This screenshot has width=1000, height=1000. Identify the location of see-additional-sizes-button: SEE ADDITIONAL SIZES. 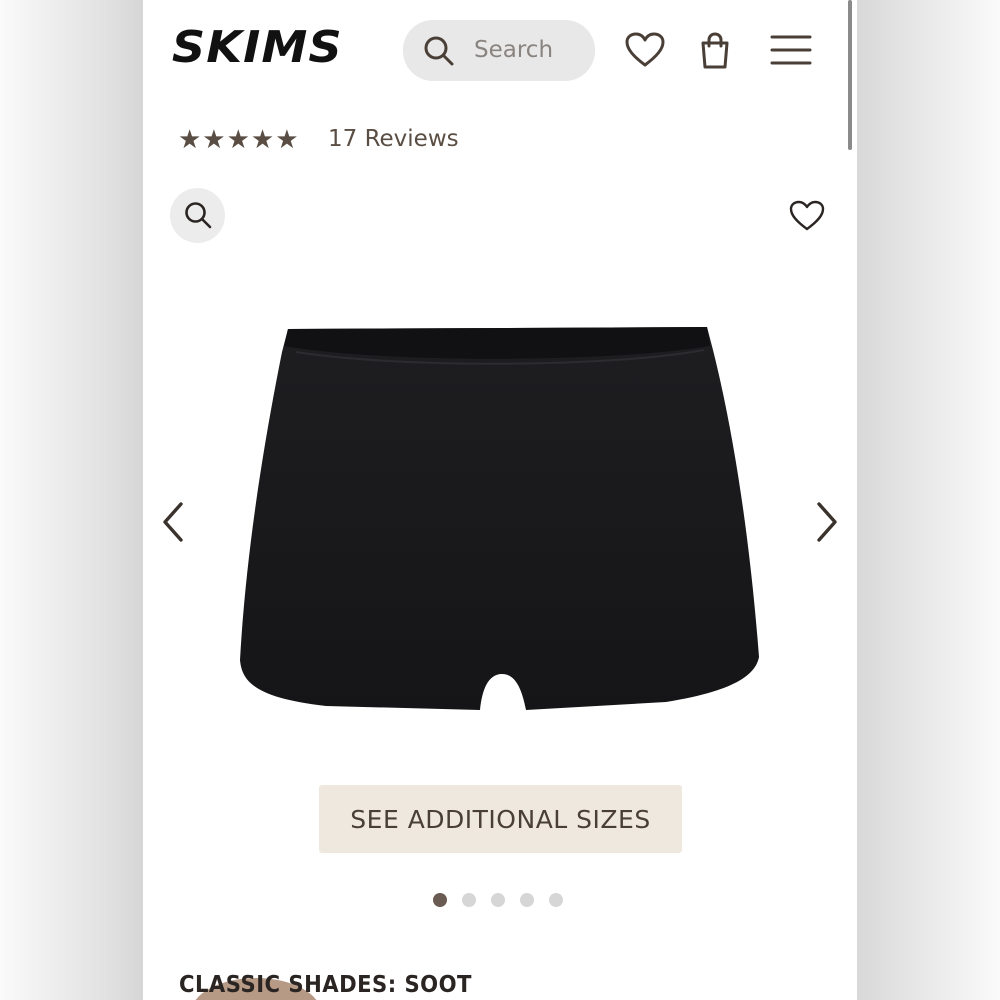
(500, 819).